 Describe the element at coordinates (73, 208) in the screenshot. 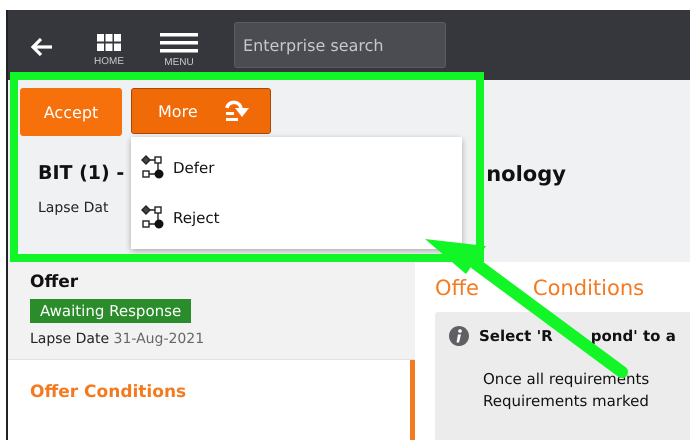

I see `lapse-label: Lapse Dat` at that location.